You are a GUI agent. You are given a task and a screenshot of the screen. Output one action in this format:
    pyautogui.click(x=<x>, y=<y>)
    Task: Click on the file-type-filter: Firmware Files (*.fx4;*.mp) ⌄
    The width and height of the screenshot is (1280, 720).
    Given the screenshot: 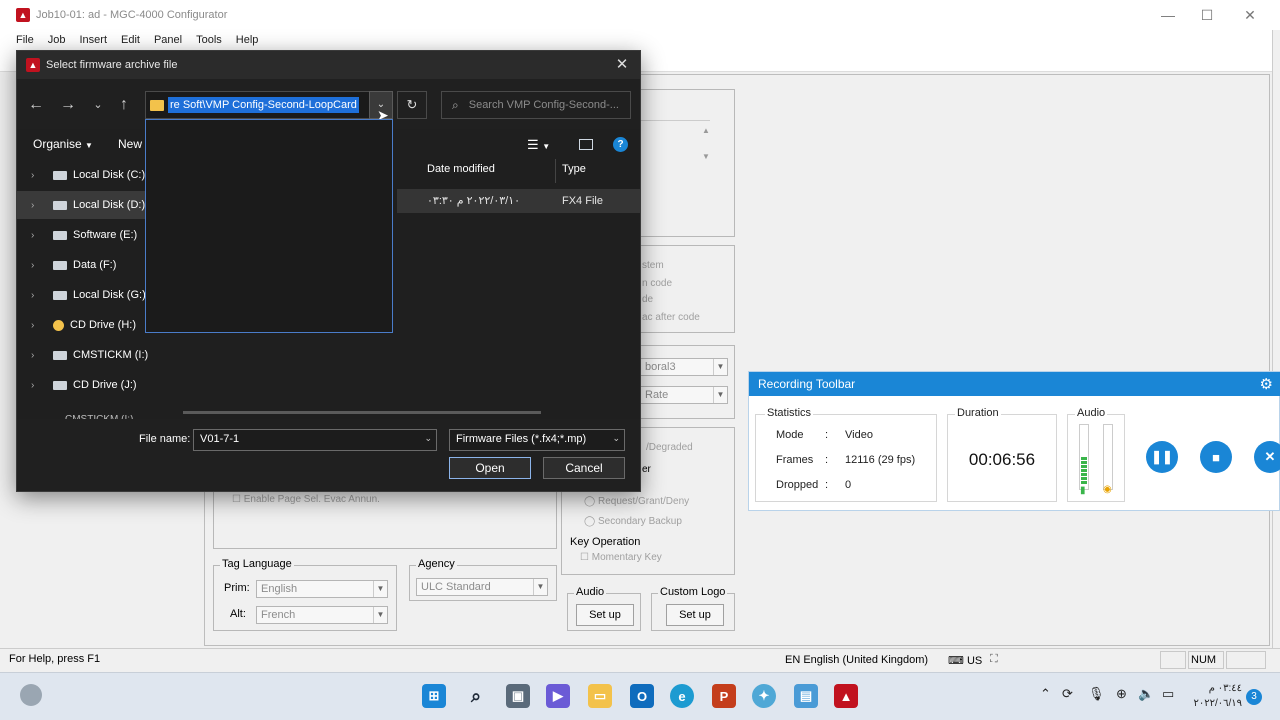 What is the action you would take?
    pyautogui.click(x=537, y=440)
    